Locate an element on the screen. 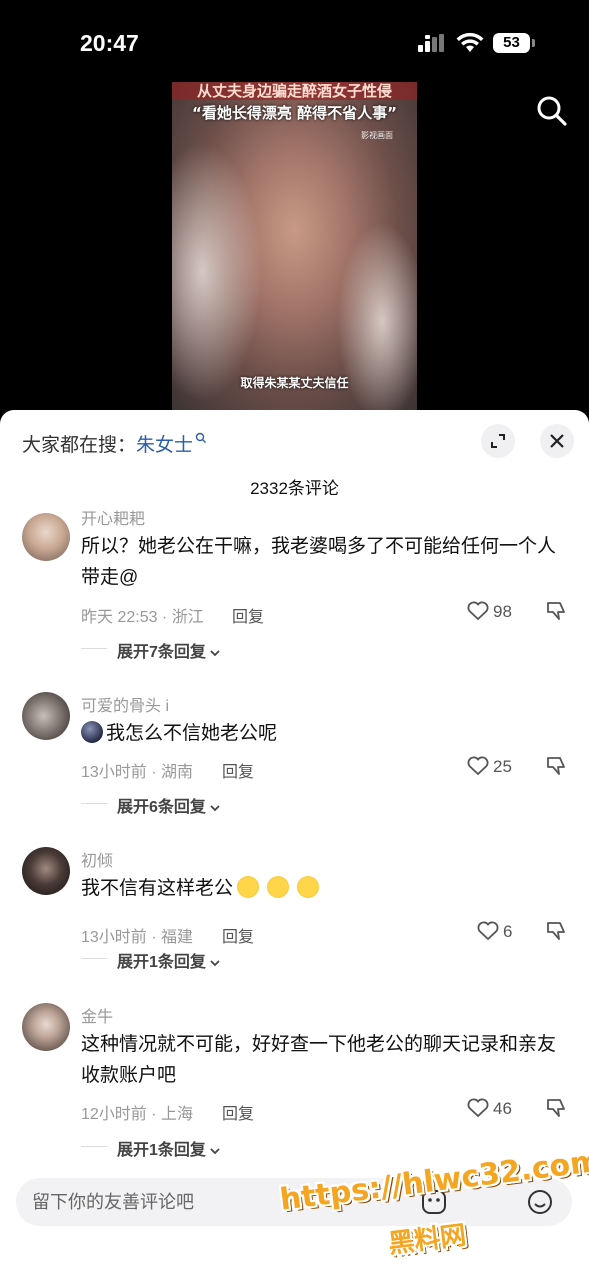 The height and width of the screenshot is (1280, 589). comment-count: 2332条评论 is located at coordinates (294, 488).